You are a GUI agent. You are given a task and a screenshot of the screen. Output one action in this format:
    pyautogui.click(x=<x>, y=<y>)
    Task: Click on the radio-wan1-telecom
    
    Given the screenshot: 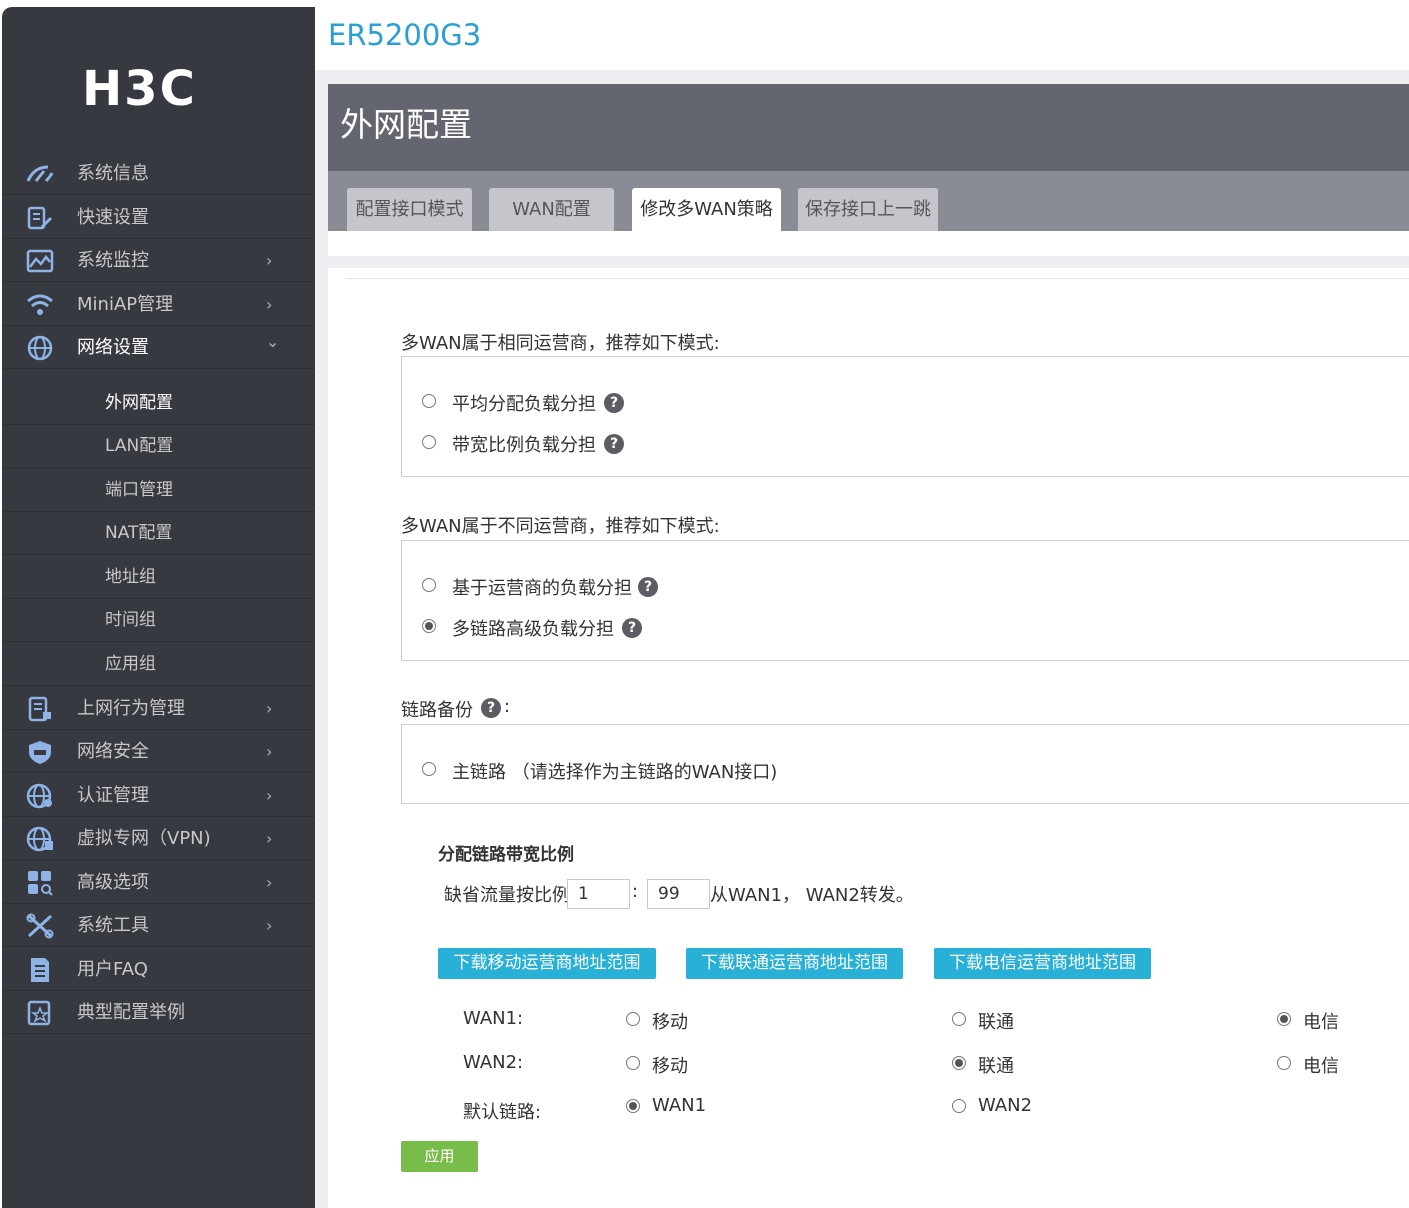 What is the action you would take?
    pyautogui.click(x=1284, y=1019)
    